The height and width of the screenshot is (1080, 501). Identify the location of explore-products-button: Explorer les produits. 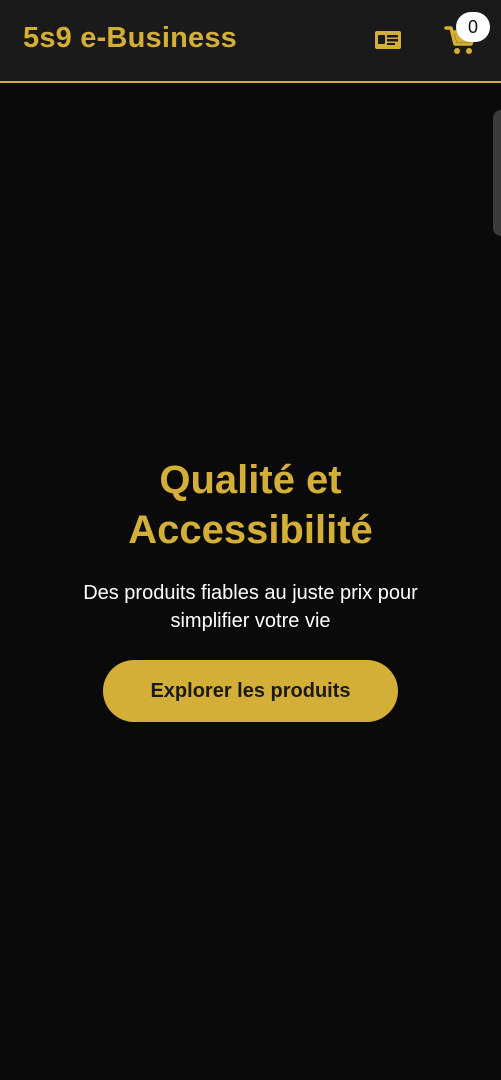
(250, 691).